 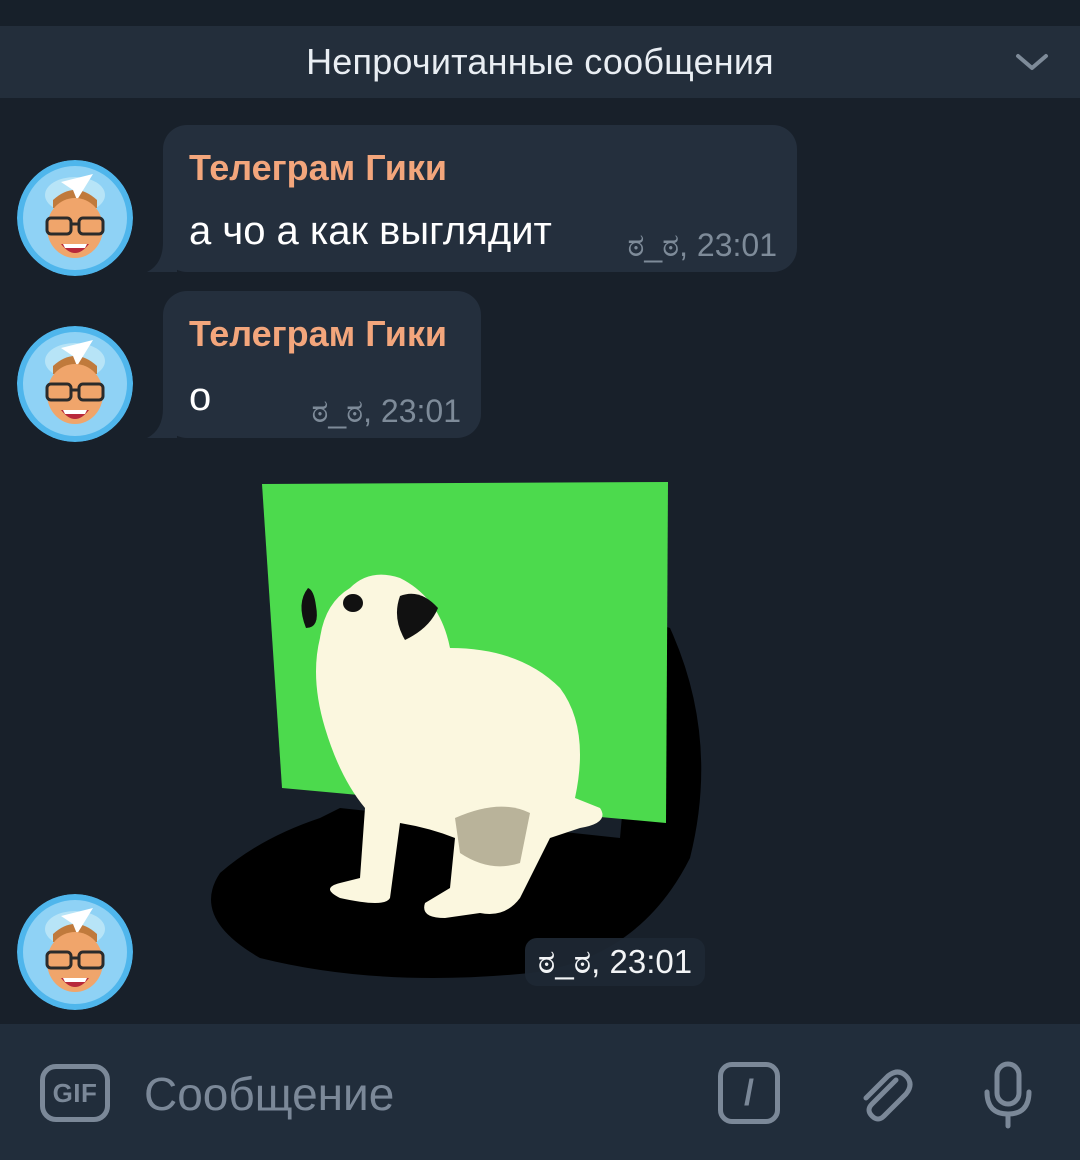 I want to click on microphone-icon, so click(x=1008, y=1095).